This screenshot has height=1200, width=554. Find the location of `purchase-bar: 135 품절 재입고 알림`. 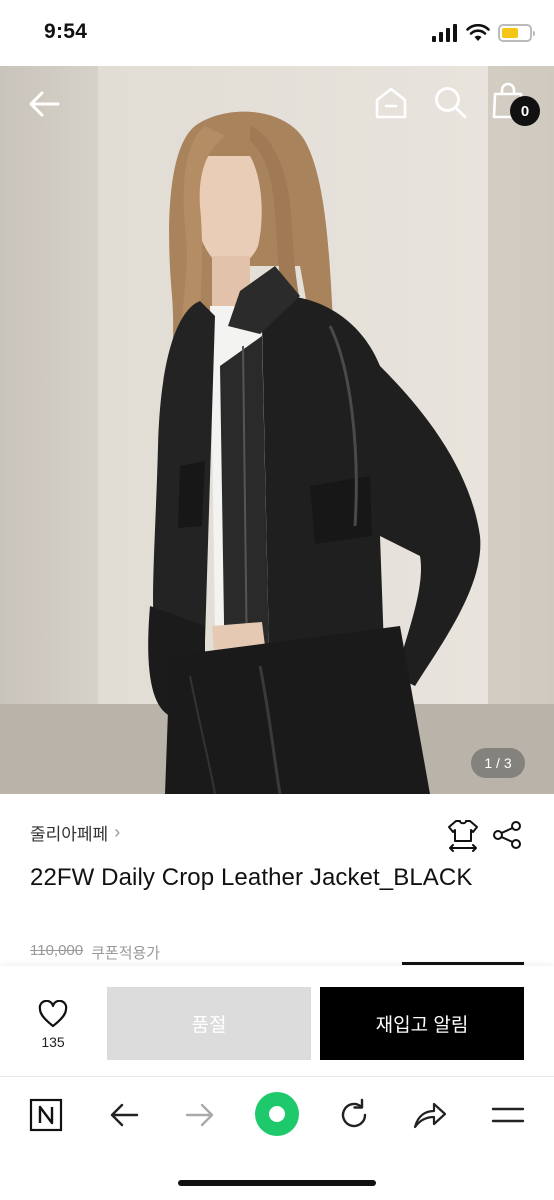

purchase-bar: 135 품절 재입고 알림 is located at coordinates (277, 1021).